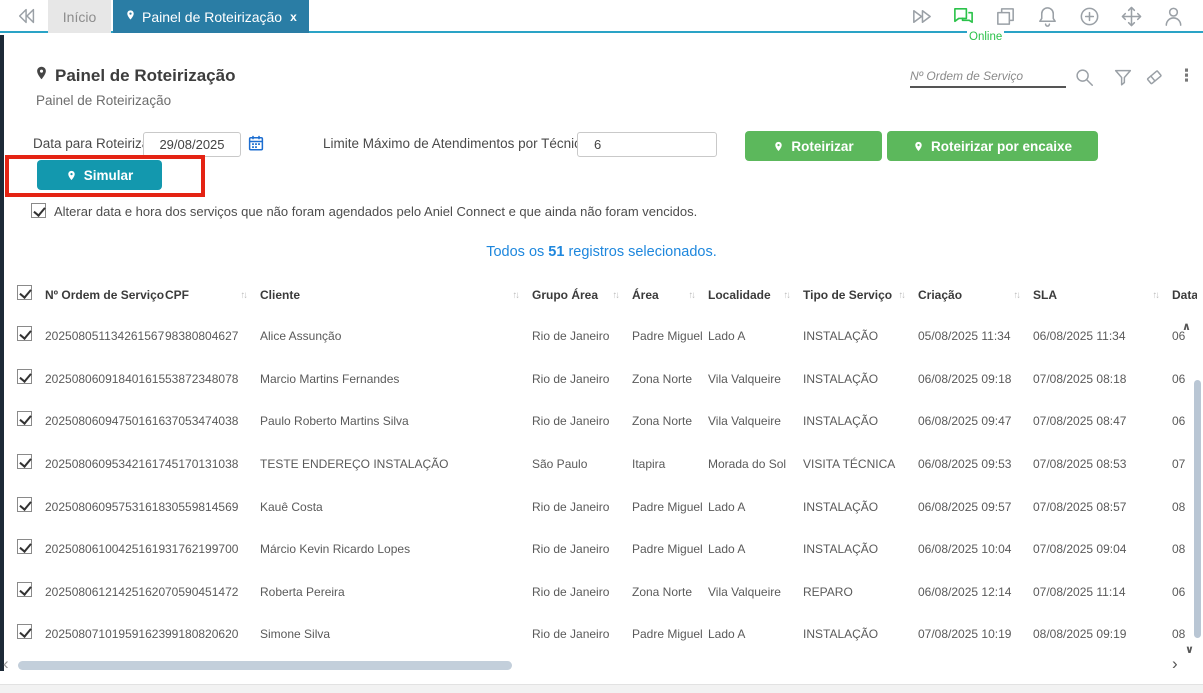 The width and height of the screenshot is (1203, 693). Describe the element at coordinates (727, 634) in the screenshot. I see `cell-localidade: Lado A` at that location.